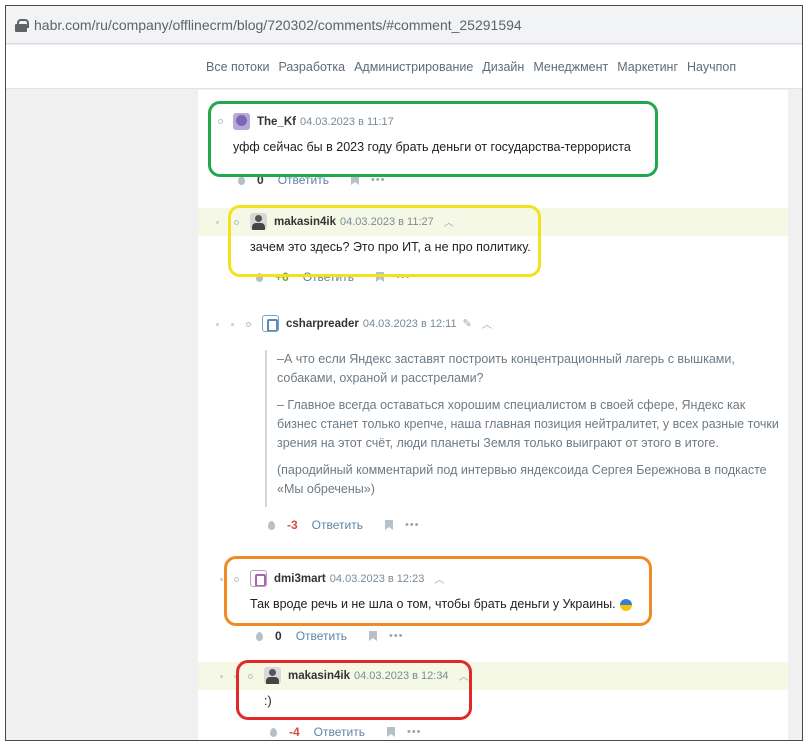 This screenshot has height=745, width=810. I want to click on nav-item-marketing: Маркетинг, so click(647, 67).